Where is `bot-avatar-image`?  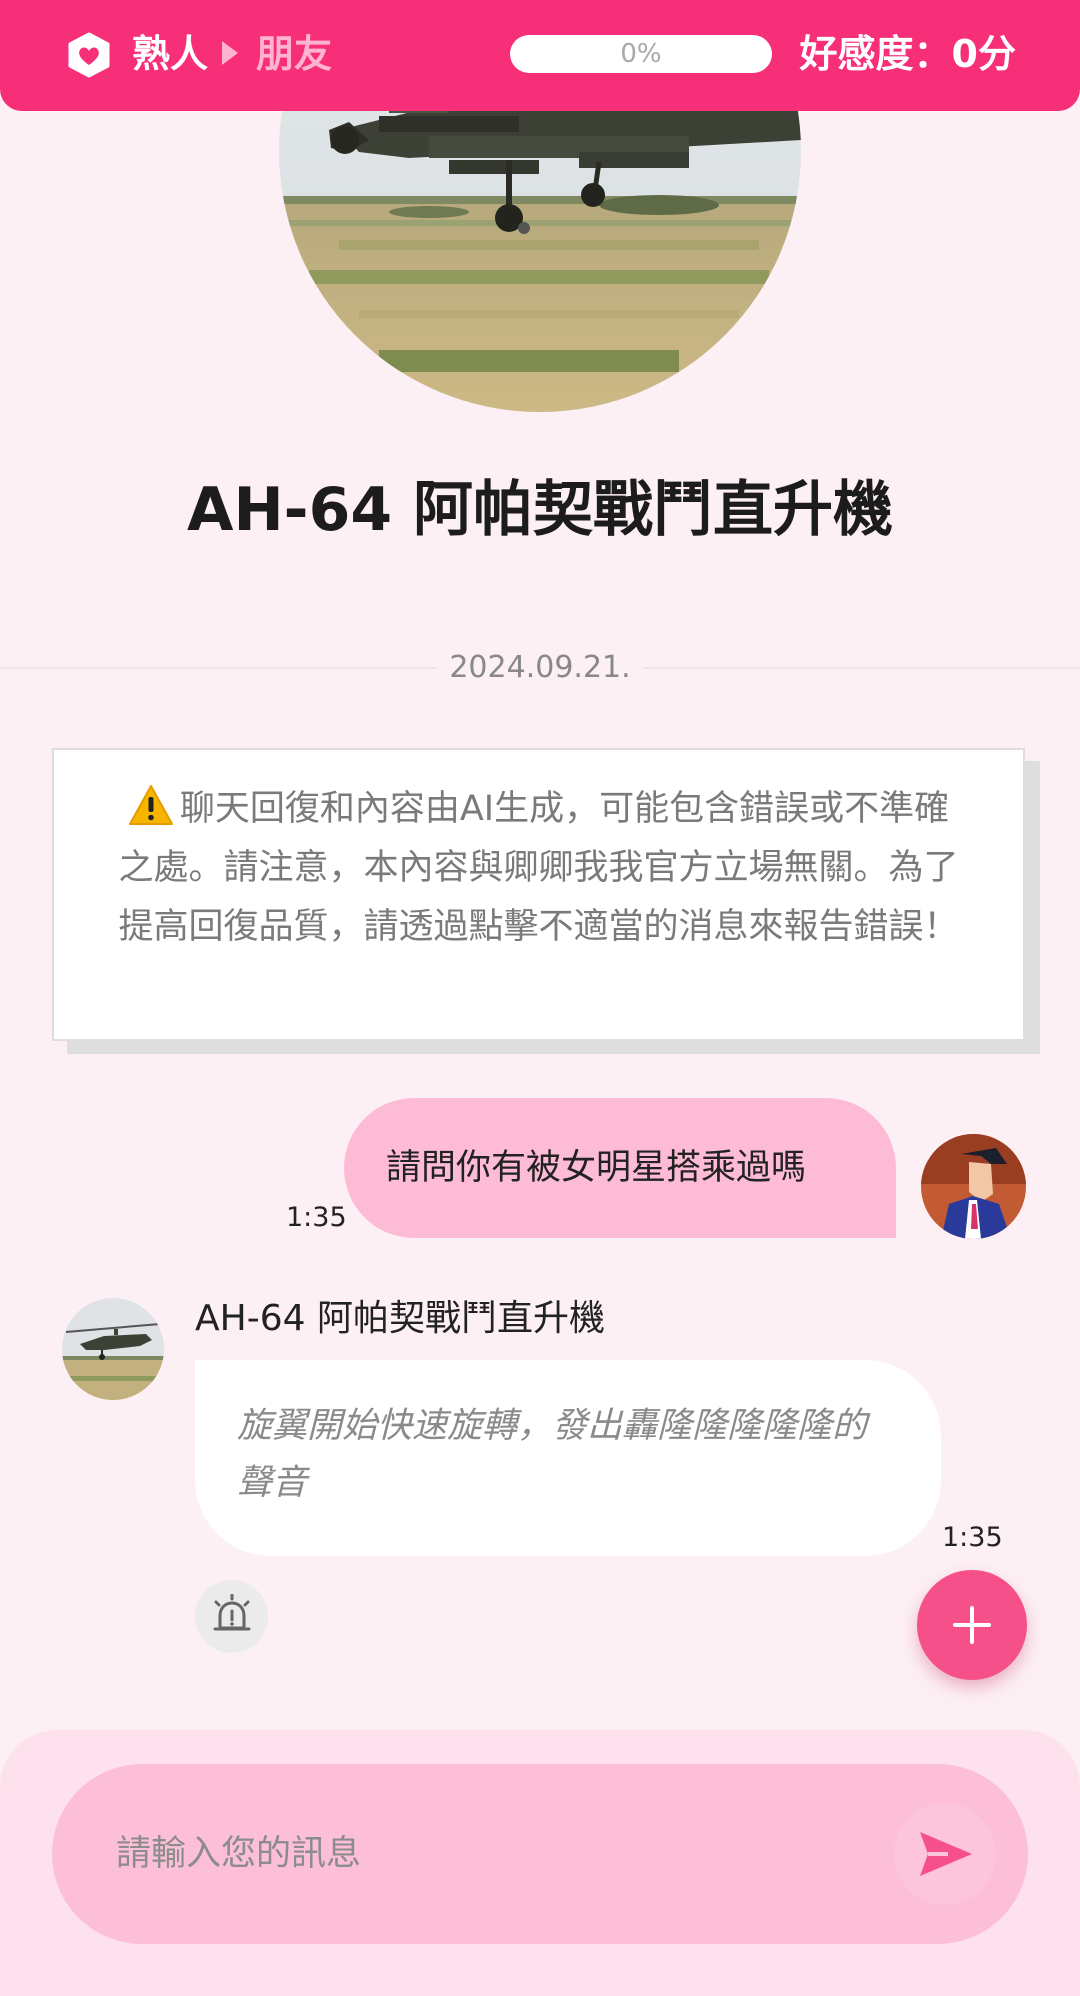
bot-avatar-image is located at coordinates (113, 1349).